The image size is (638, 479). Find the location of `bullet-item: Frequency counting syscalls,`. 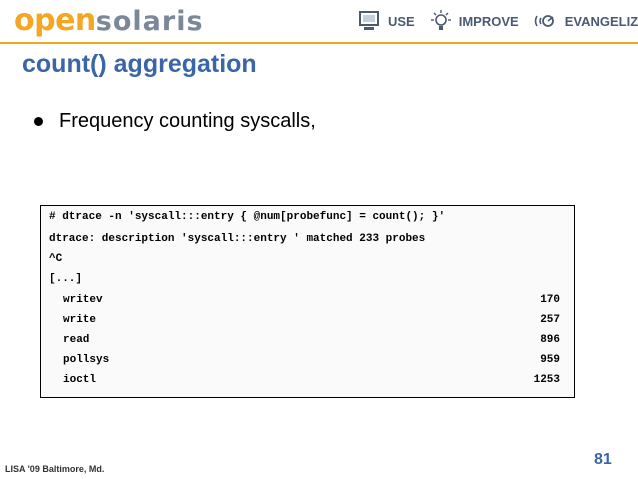

bullet-item: Frequency counting syscalls, is located at coordinates (175, 121).